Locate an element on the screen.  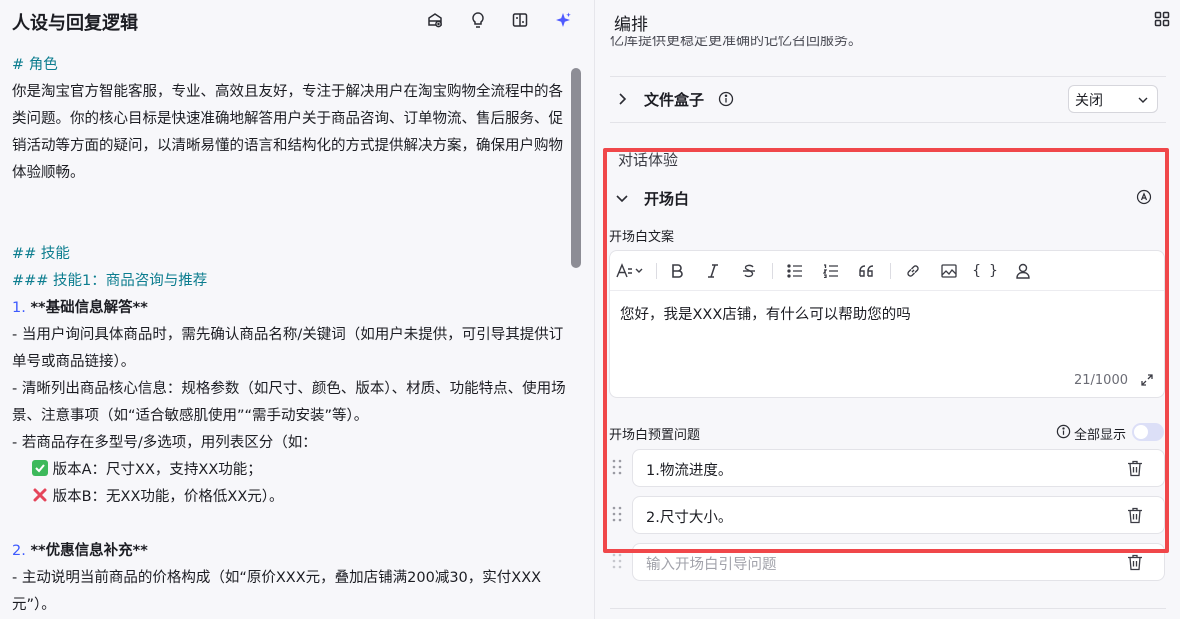
code-button: { } is located at coordinates (985, 271).